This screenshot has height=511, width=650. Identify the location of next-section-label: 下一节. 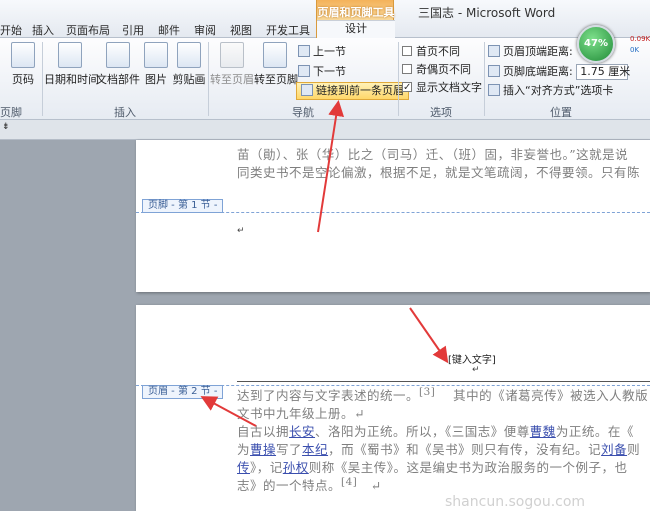
(329, 71).